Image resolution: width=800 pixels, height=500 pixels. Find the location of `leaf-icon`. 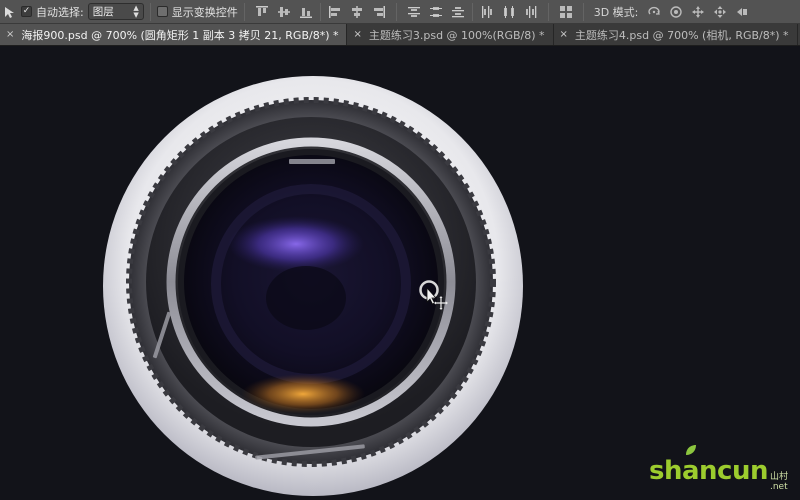

leaf-icon is located at coordinates (691, 450).